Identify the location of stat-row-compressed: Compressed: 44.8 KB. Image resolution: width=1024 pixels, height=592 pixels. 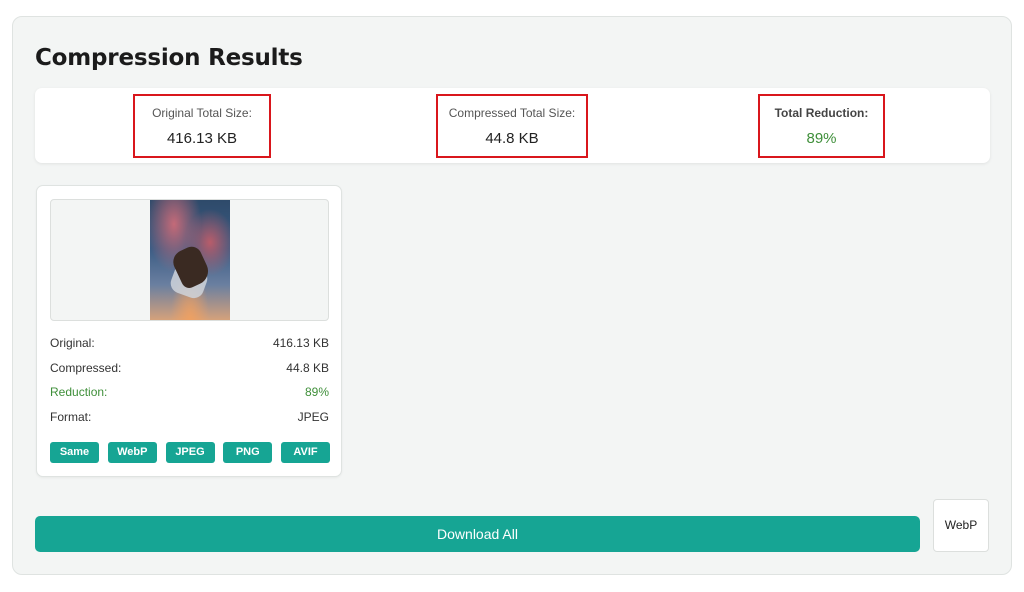
(189, 373).